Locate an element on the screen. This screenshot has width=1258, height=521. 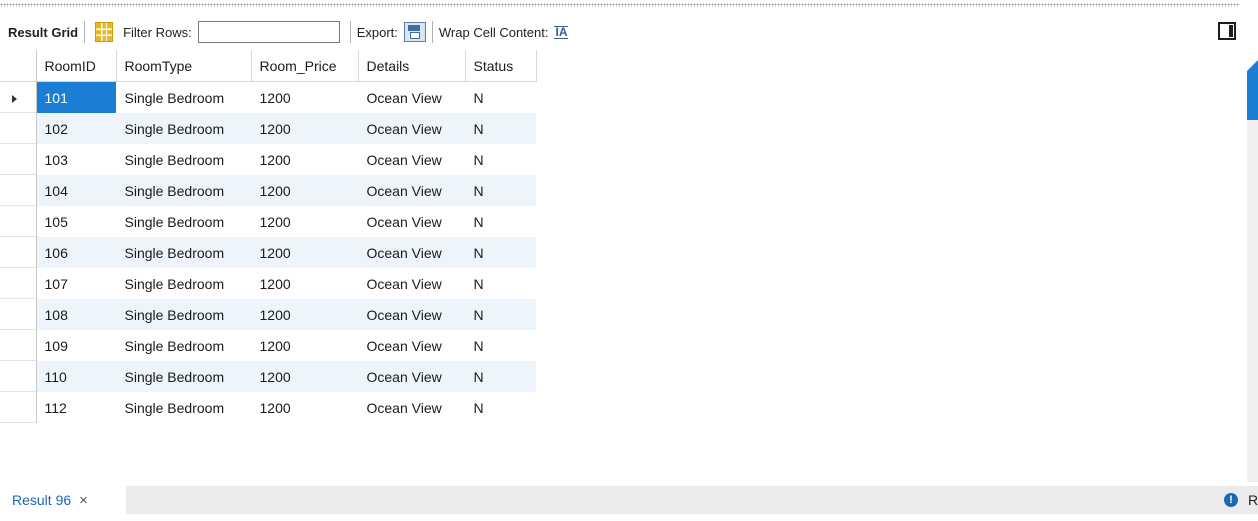
current-row-arrow-icon is located at coordinates (14, 98).